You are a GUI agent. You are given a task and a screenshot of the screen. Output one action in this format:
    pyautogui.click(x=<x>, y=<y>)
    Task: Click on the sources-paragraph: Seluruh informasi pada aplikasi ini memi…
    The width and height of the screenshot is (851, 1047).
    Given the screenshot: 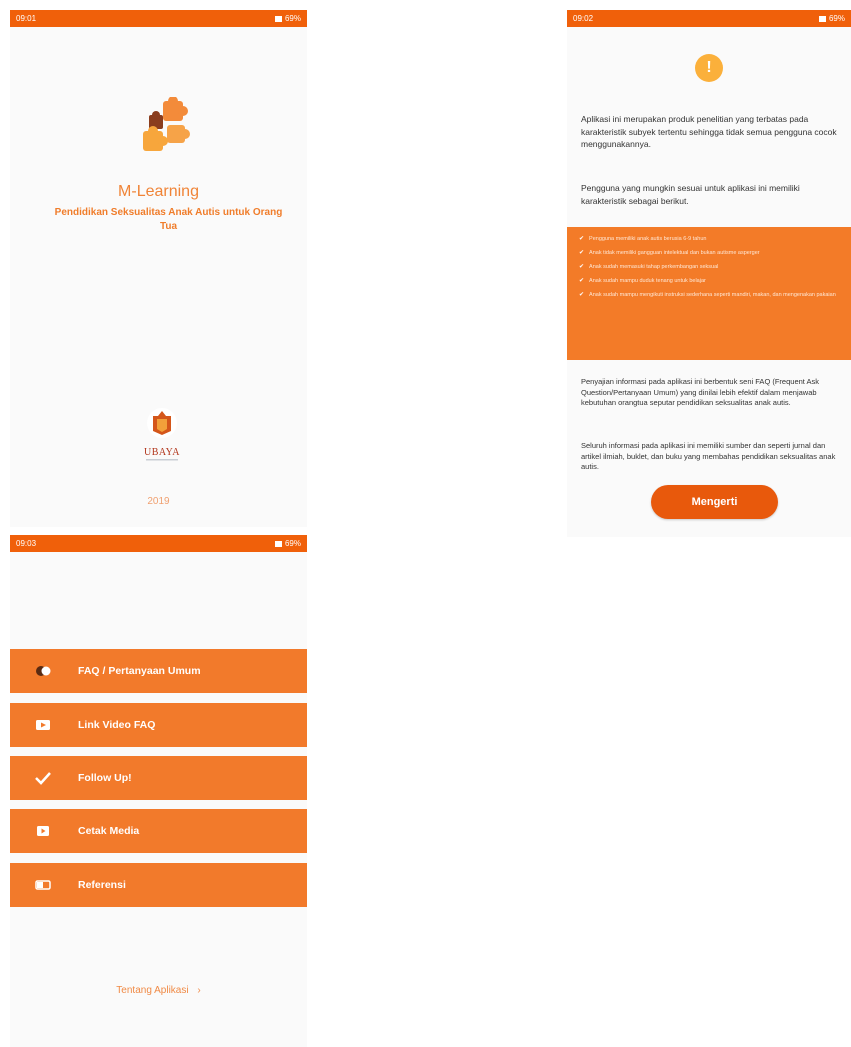 What is the action you would take?
    pyautogui.click(x=708, y=456)
    